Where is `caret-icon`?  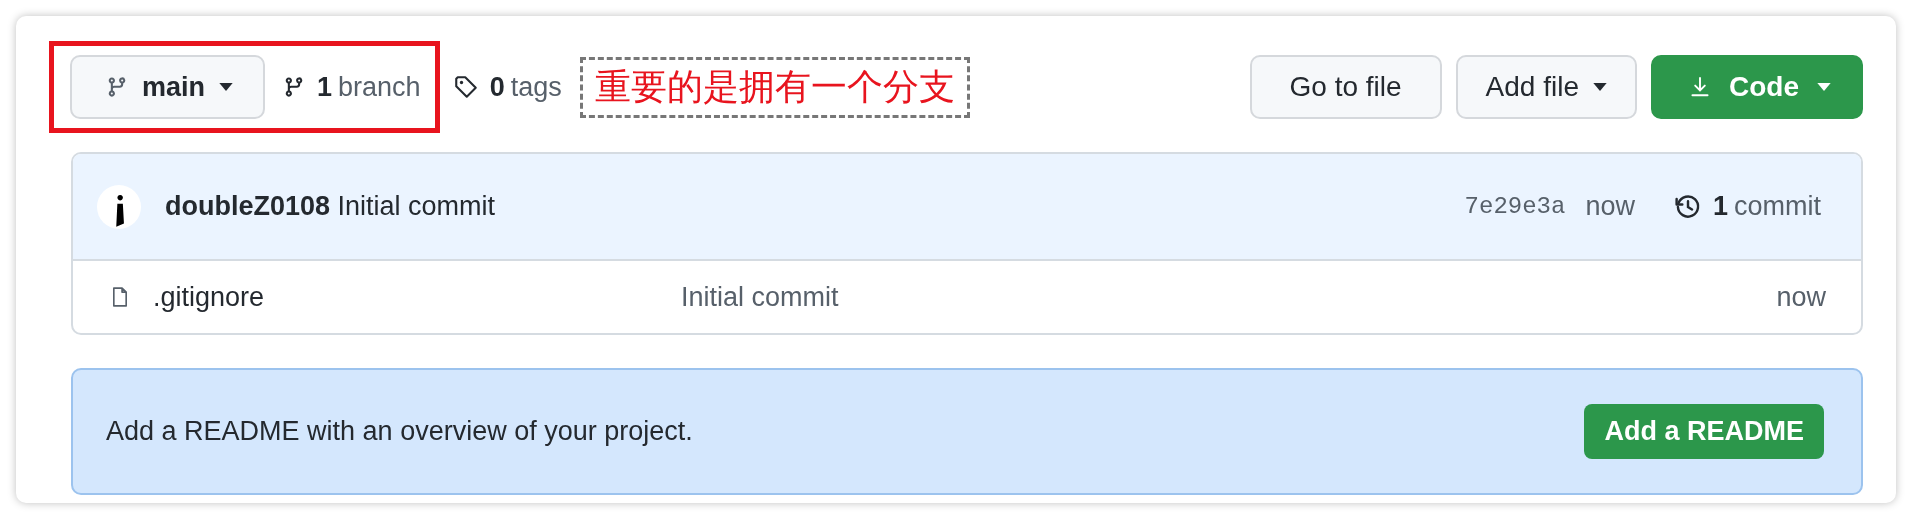 caret-icon is located at coordinates (226, 87).